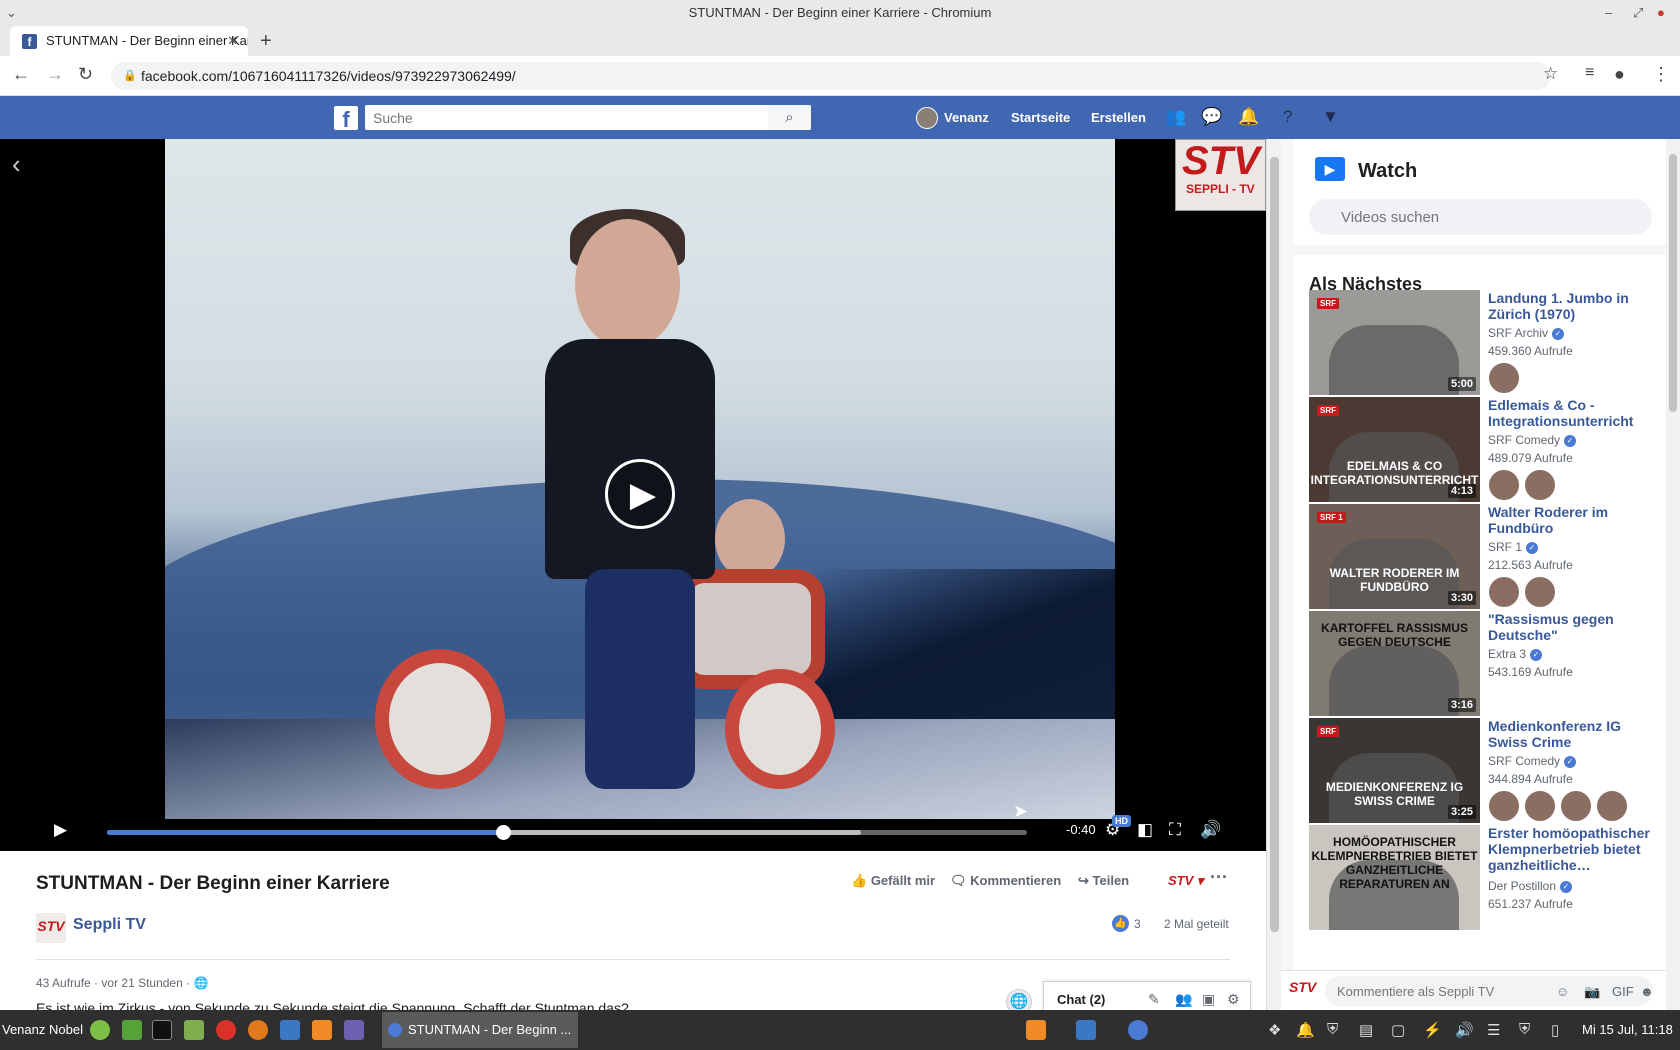  I want to click on media-controls-icon: ≡, so click(1589, 73).